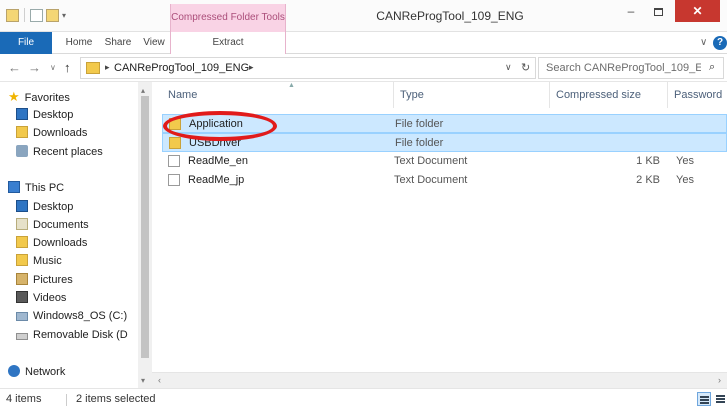 The image size is (727, 409). I want to click on file-name: ReadMe_jp, so click(216, 180).